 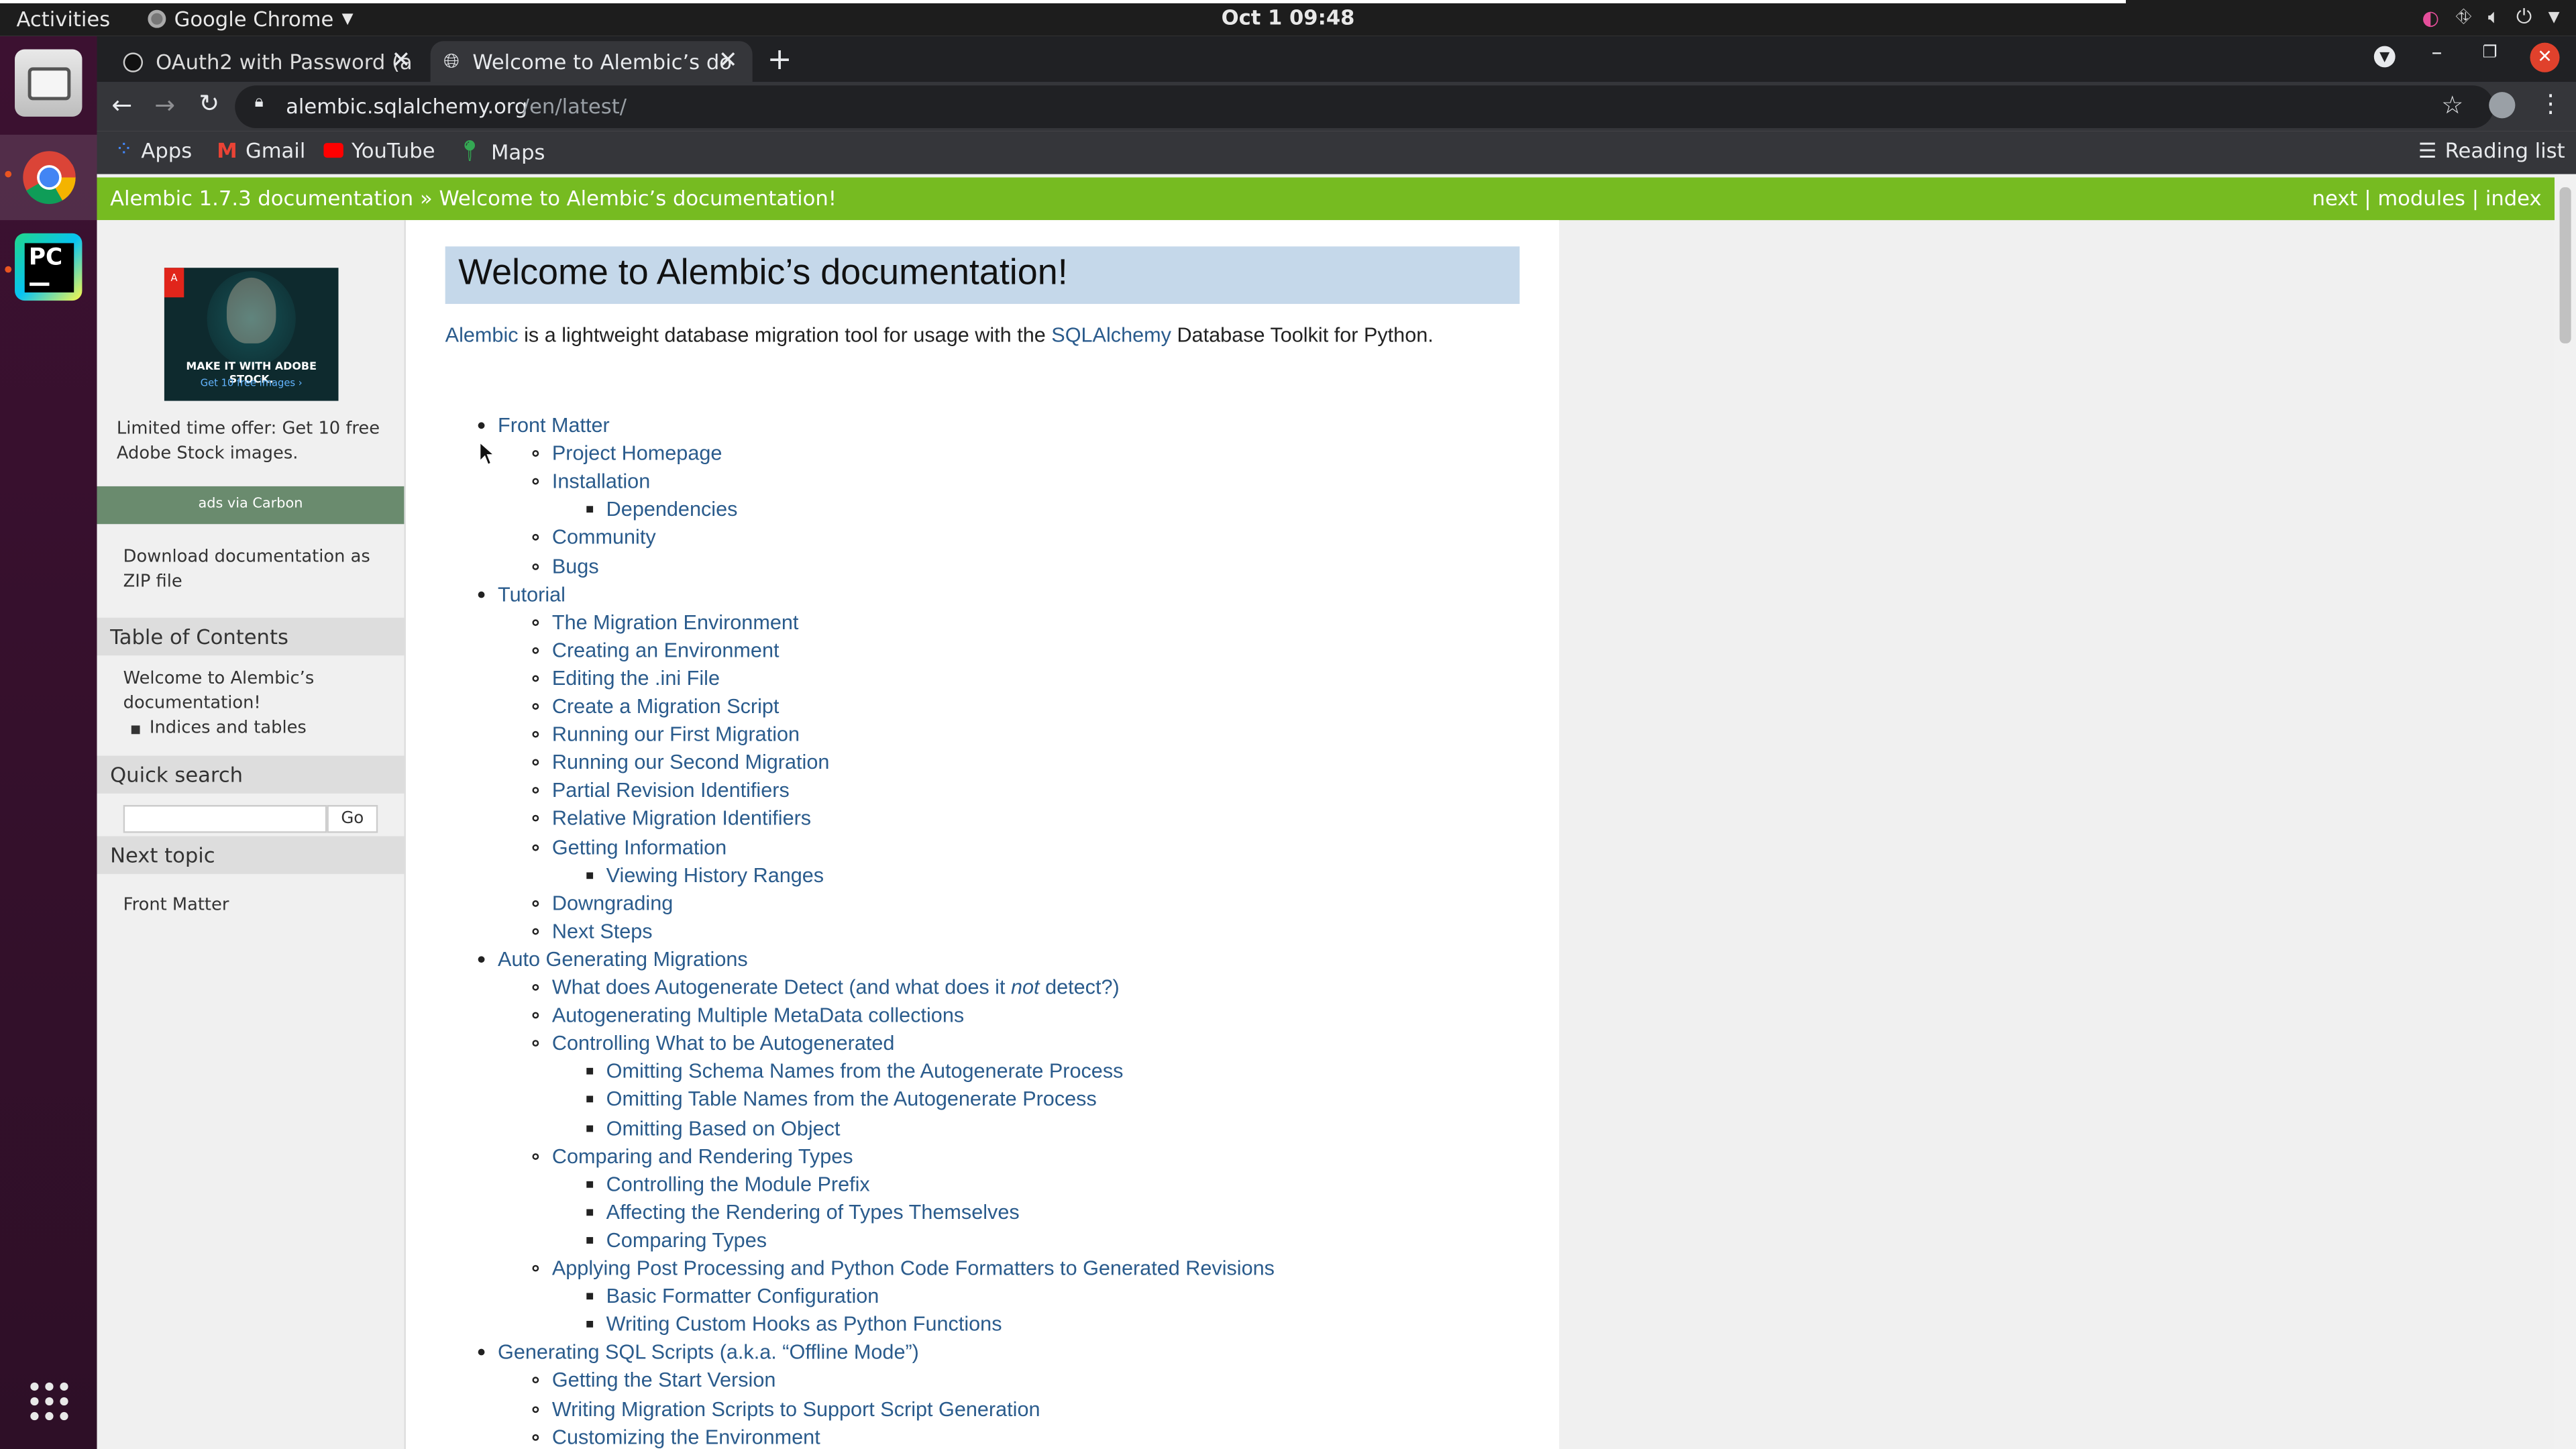 What do you see at coordinates (501, 151) in the screenshot?
I see `bookmark-maps: 📍︎ Maps` at bounding box center [501, 151].